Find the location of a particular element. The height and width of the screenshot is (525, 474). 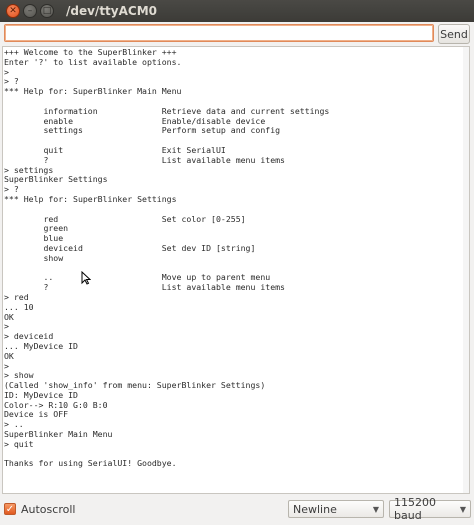

baud-rate-value: 115200 baud is located at coordinates (415, 509).